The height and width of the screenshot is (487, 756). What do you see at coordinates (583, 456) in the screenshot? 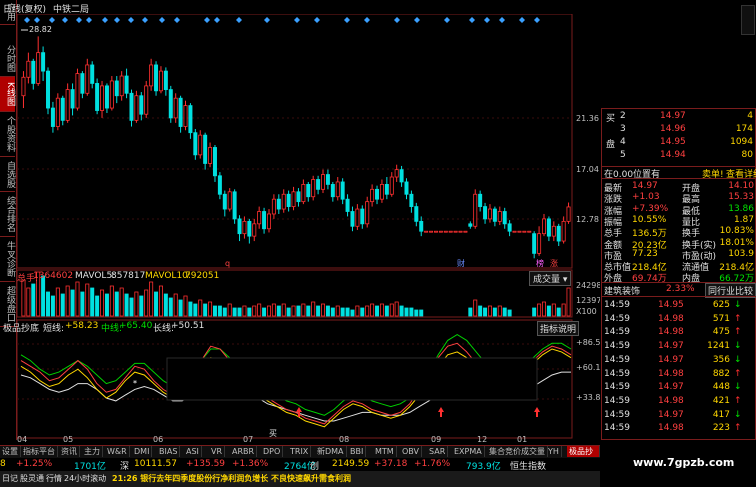
I see `tab-indicator: 极品抄底` at bounding box center [583, 456].